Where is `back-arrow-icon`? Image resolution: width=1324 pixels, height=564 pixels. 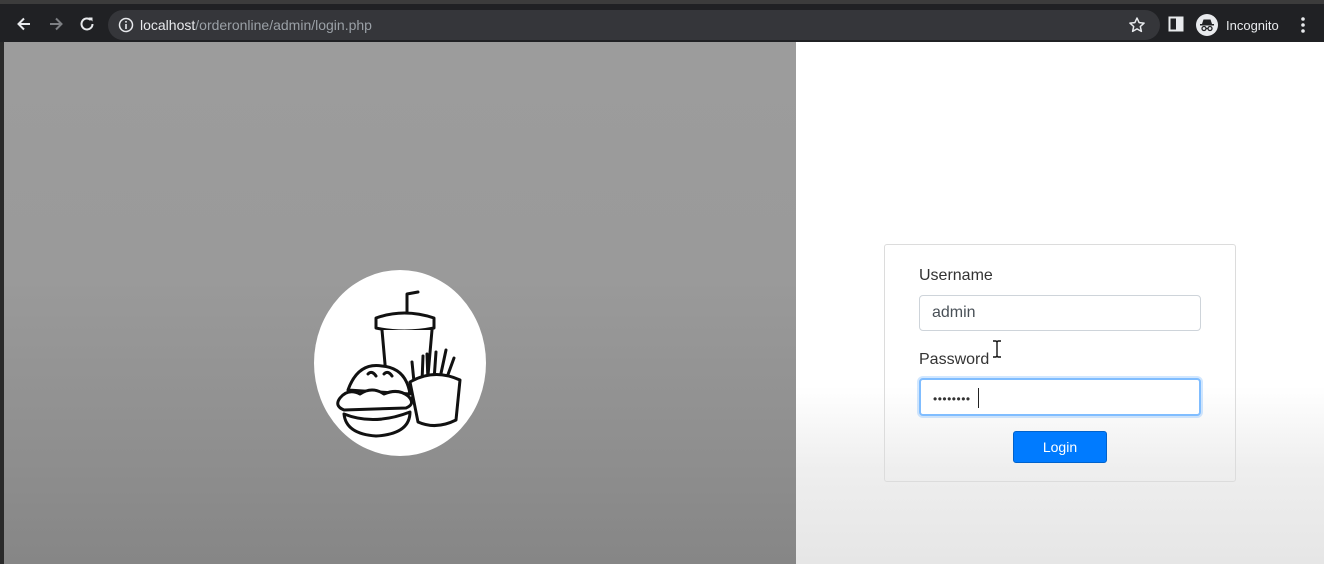
back-arrow-icon is located at coordinates (24, 24).